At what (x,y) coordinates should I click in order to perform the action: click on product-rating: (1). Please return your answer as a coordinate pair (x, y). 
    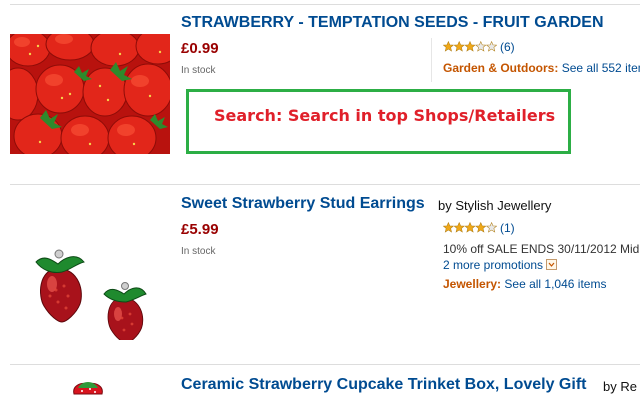
    Looking at the image, I should click on (479, 228).